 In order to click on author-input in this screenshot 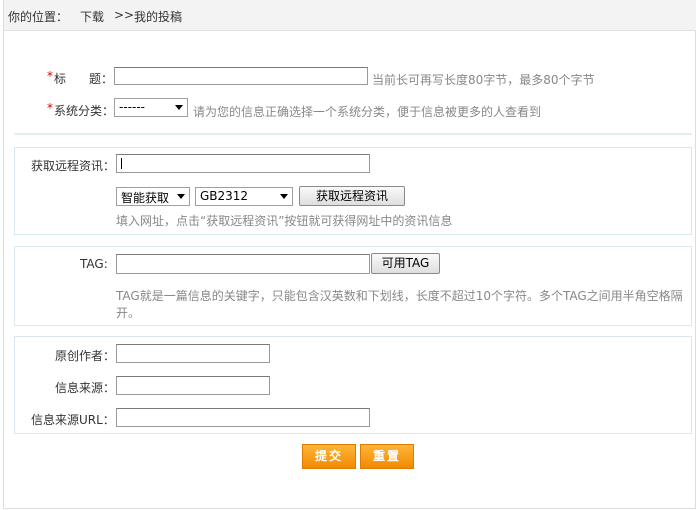, I will do `click(193, 353)`.